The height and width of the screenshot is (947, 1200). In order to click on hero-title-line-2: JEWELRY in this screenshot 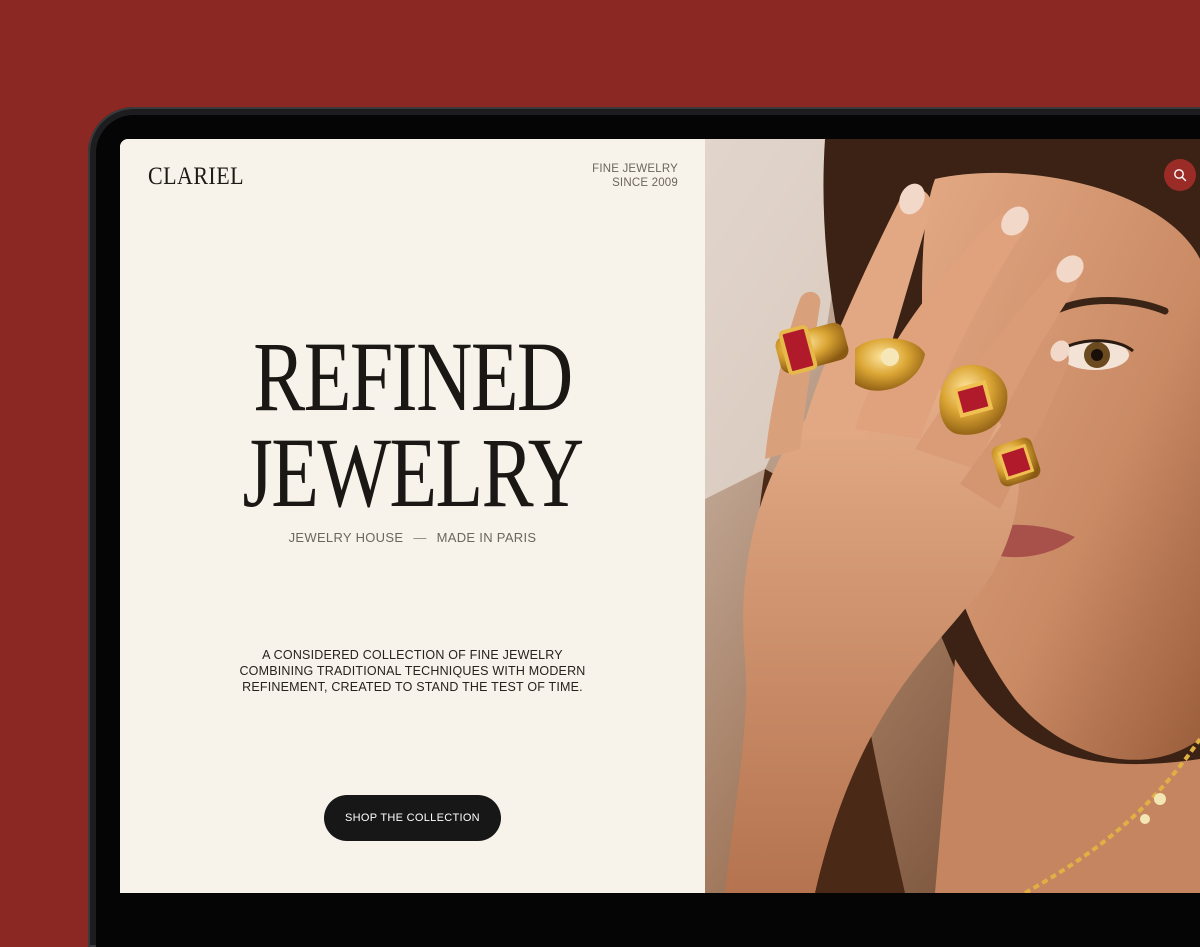, I will do `click(413, 472)`.